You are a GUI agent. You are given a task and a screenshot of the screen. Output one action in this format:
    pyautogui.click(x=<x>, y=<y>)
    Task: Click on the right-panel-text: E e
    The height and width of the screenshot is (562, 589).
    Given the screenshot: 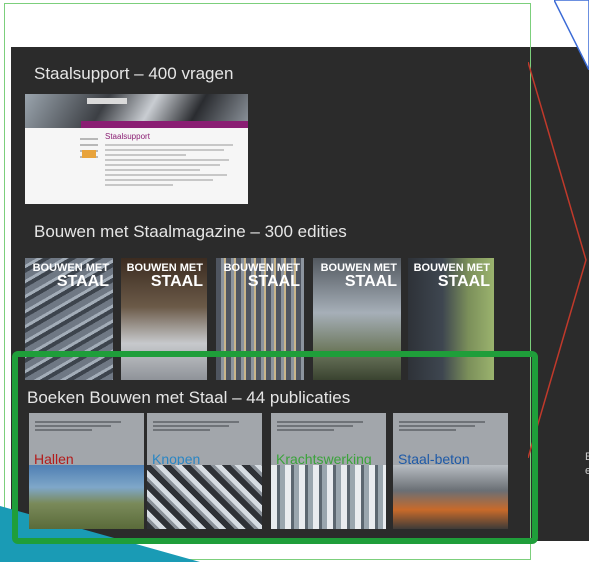 What is the action you would take?
    pyautogui.click(x=587, y=464)
    